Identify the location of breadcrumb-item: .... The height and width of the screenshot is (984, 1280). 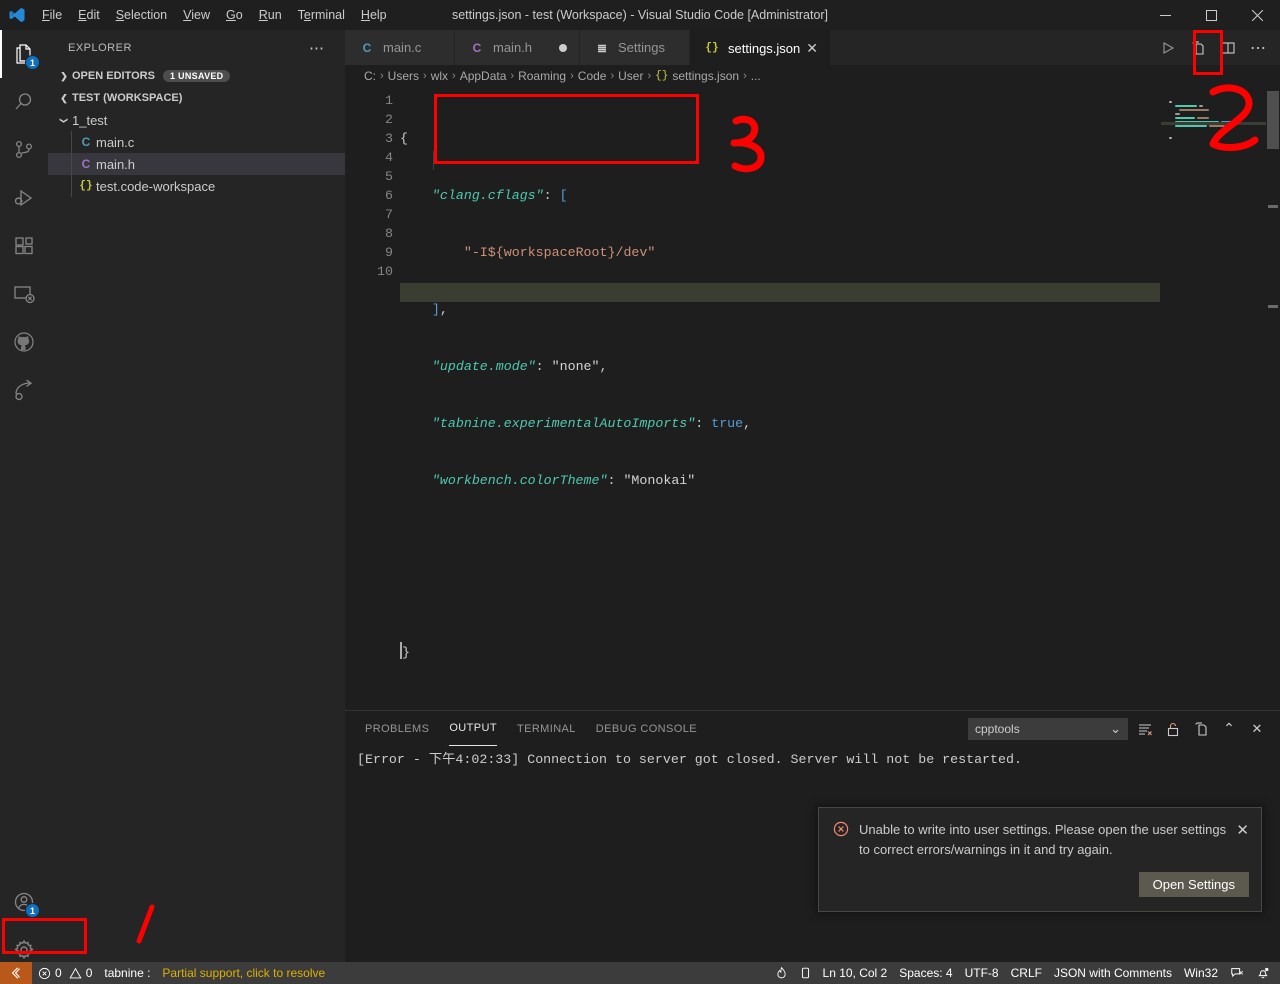
(756, 76).